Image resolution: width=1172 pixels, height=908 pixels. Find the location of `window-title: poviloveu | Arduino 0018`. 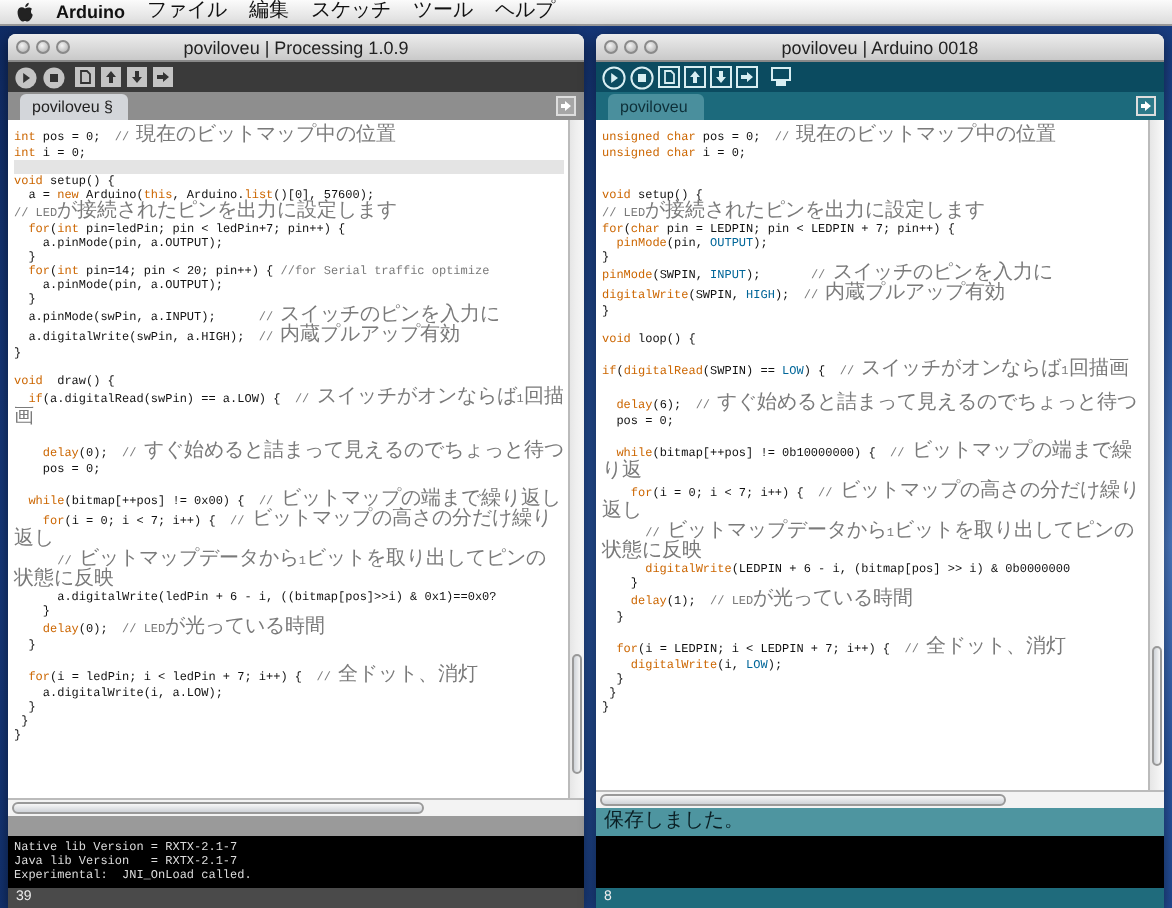

window-title: poviloveu | Arduino 0018 is located at coordinates (880, 47).